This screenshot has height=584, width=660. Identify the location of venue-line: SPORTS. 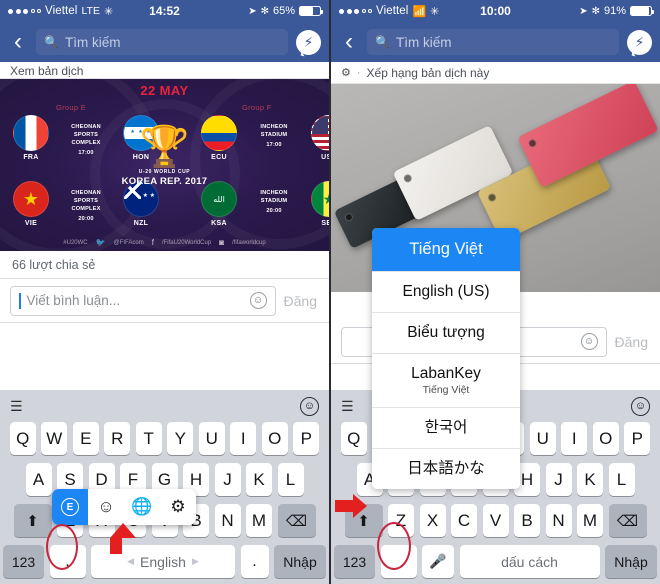
(86, 201).